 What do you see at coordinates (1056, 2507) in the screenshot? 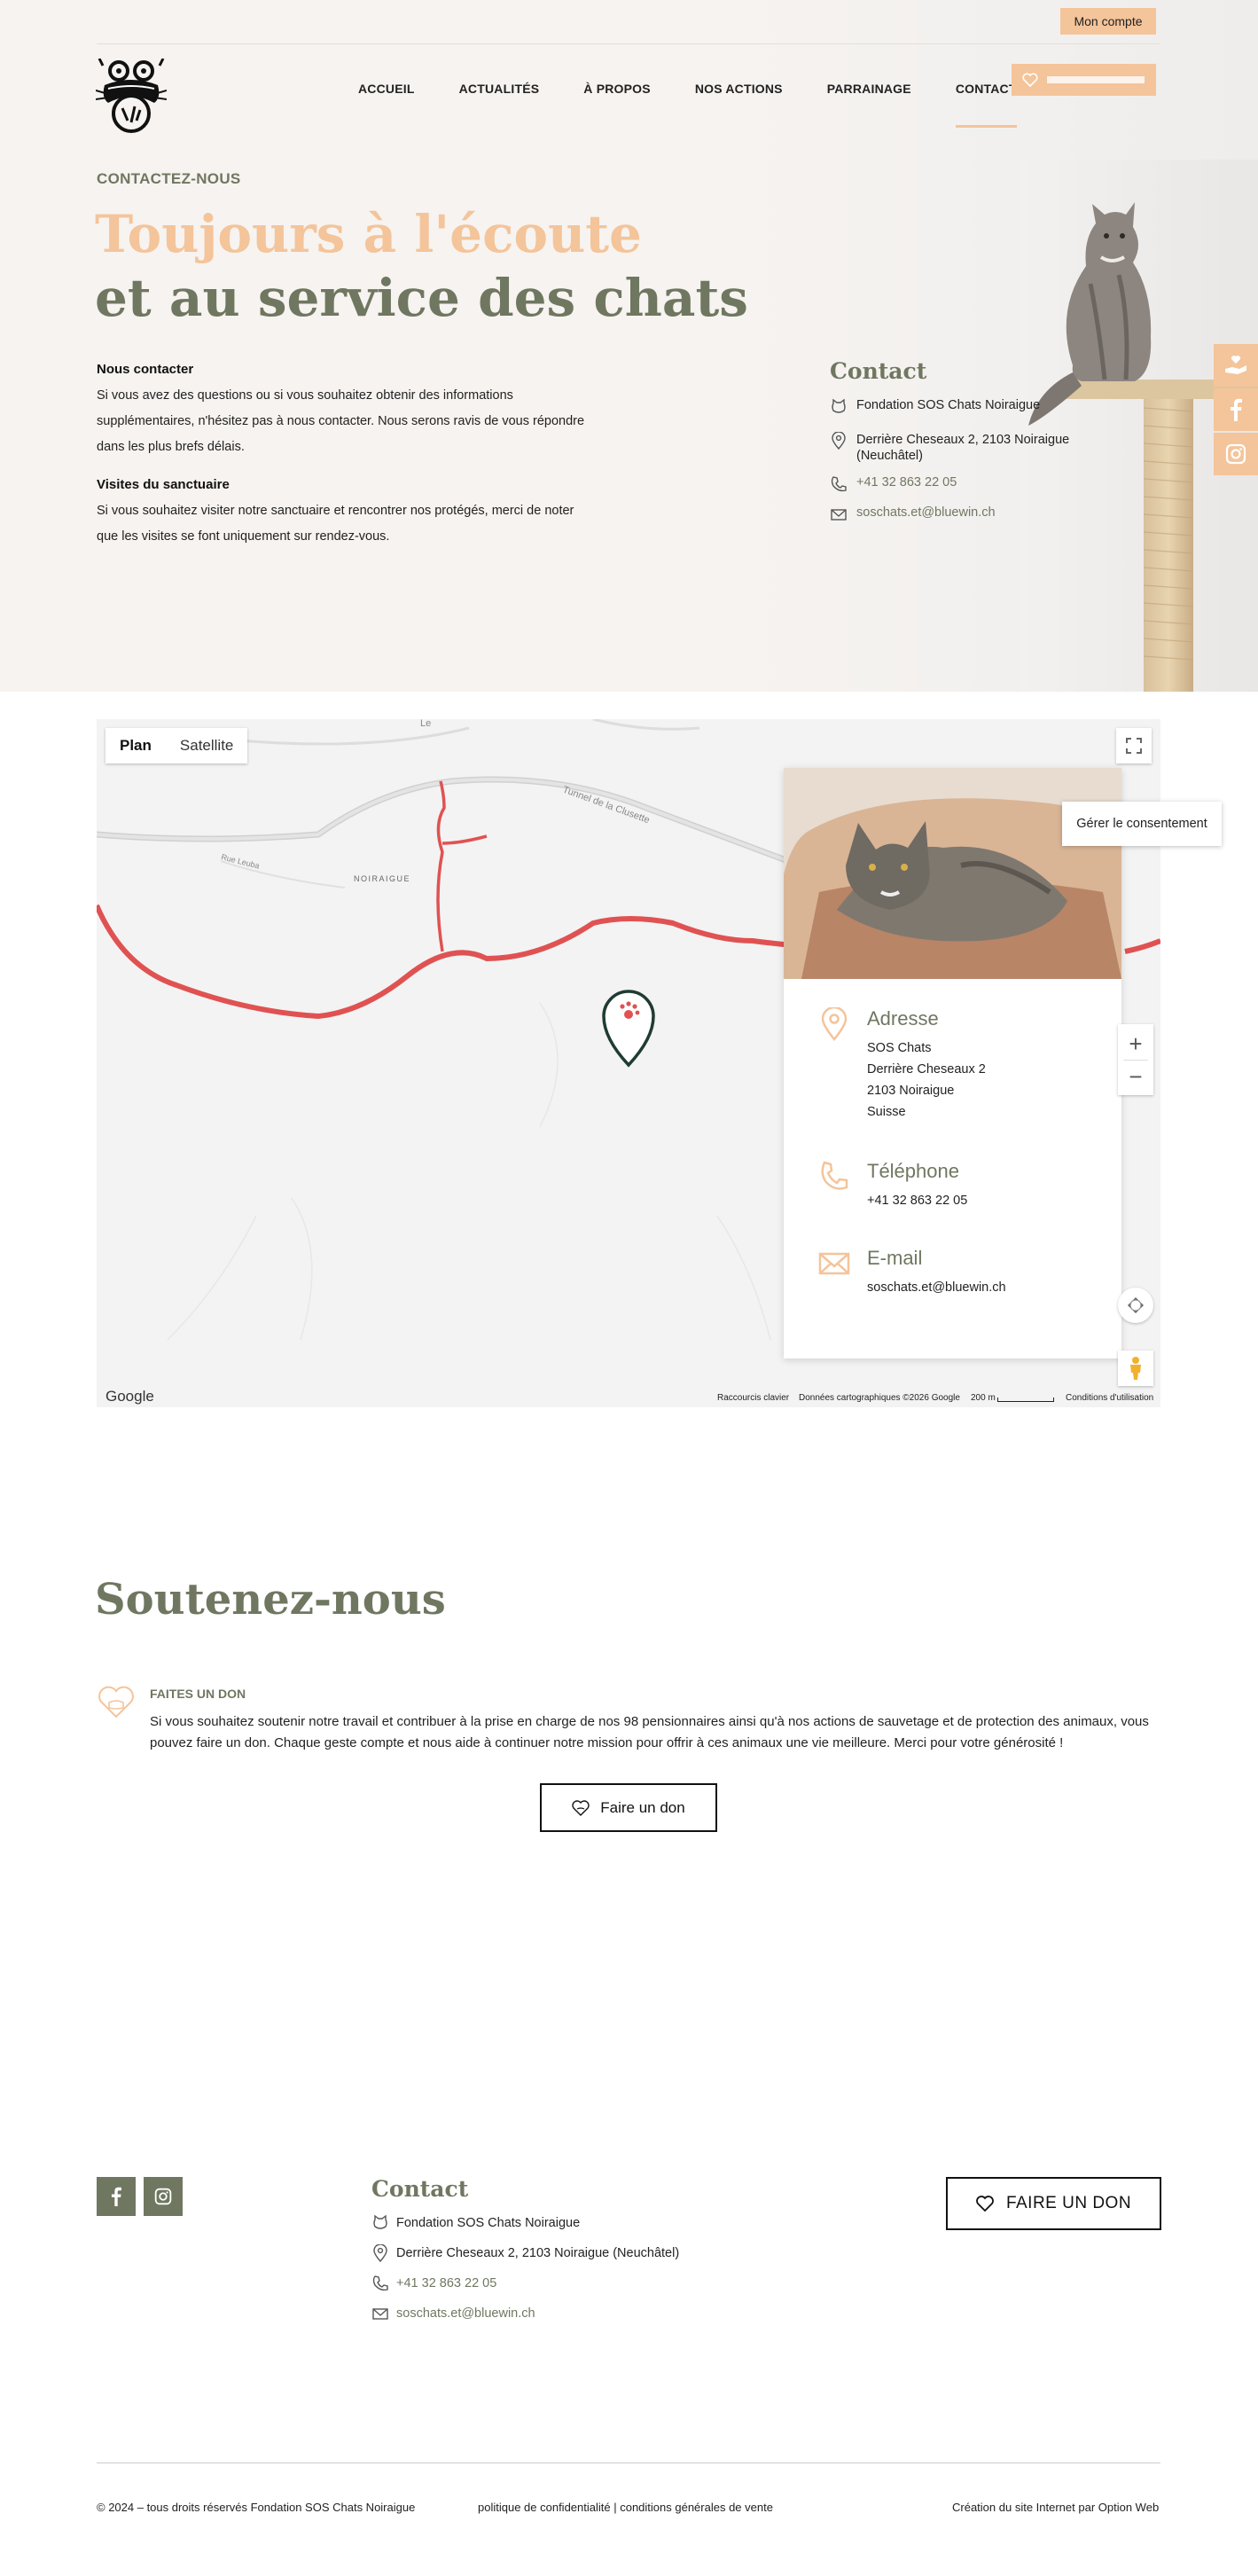
I see `footer-credit: Création du site Internet par Option Web` at bounding box center [1056, 2507].